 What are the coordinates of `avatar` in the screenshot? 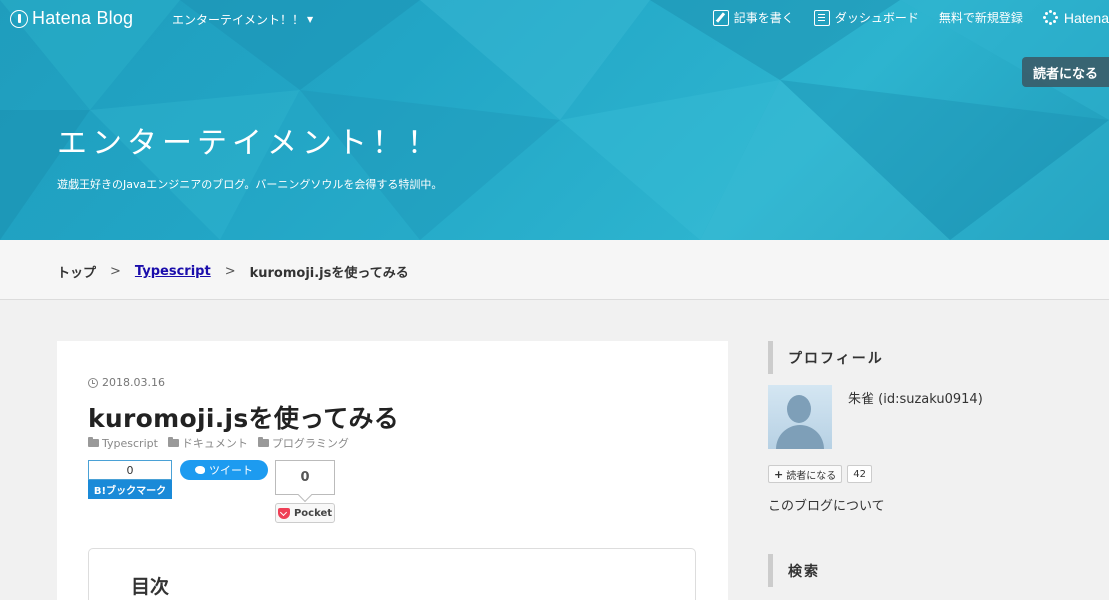 It's located at (800, 417).